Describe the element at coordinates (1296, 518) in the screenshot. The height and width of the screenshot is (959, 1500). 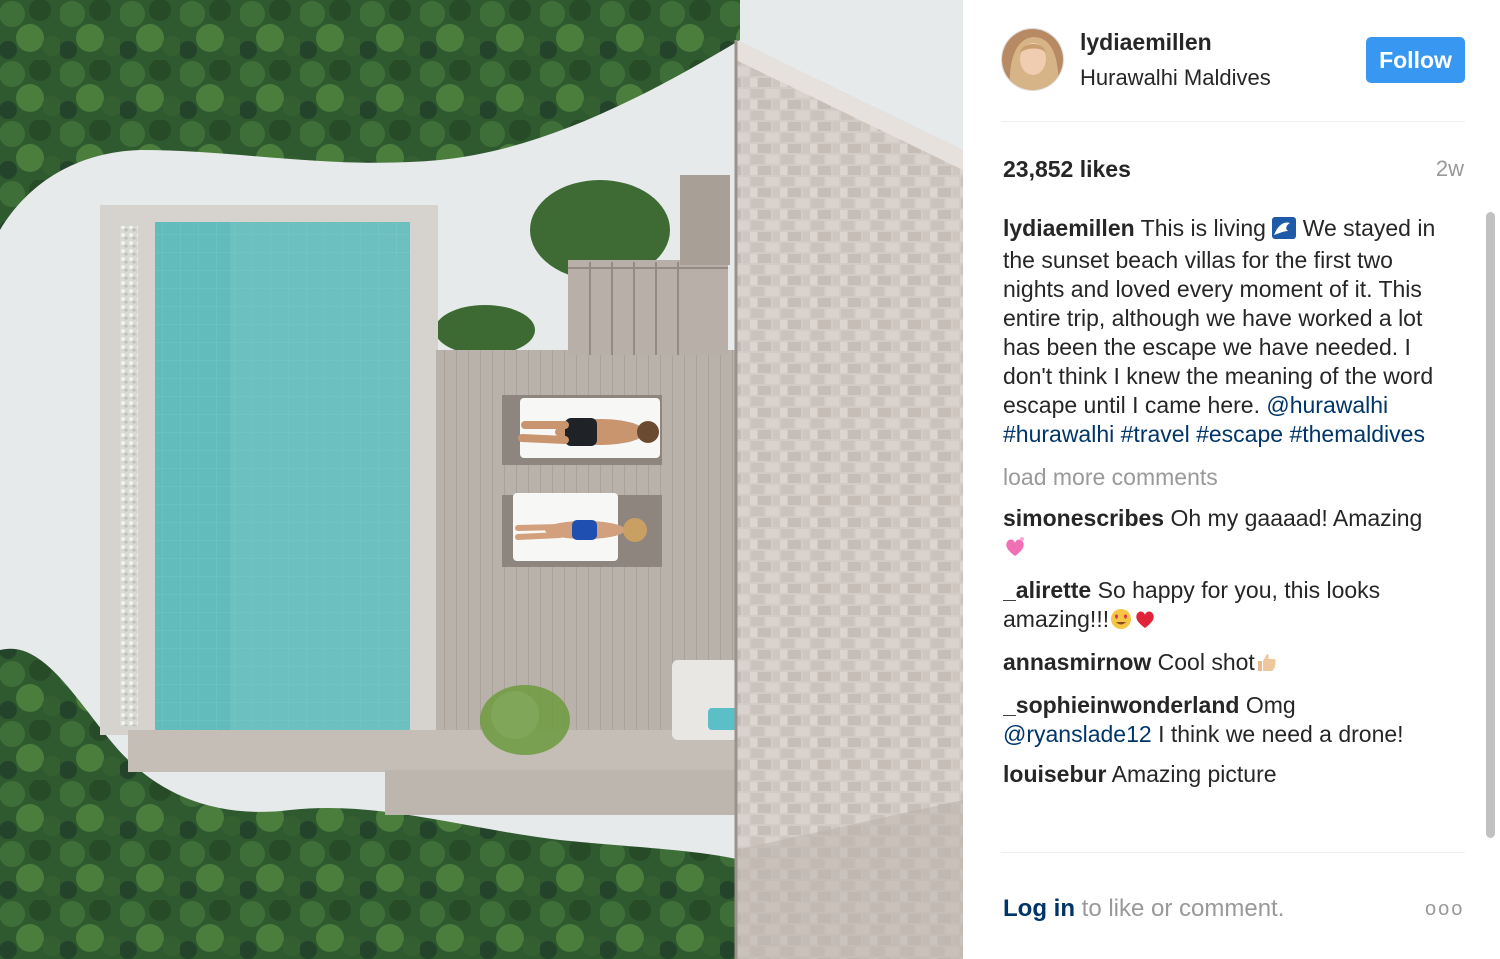
I see `comment-text: Oh my gaaaad! Amazing` at that location.